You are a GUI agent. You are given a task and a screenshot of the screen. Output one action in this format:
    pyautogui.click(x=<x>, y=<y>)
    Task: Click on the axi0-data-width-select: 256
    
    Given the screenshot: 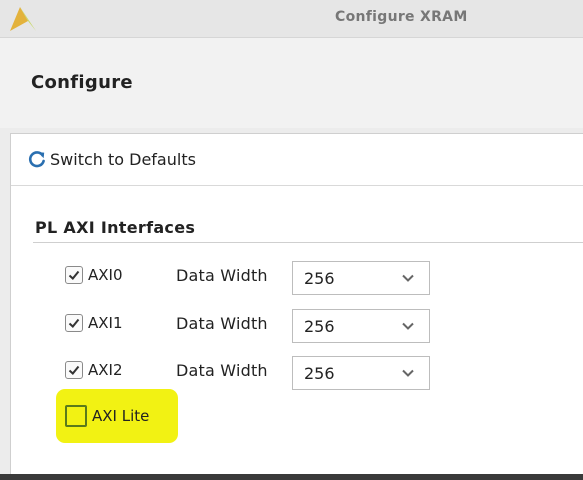 What is the action you would take?
    pyautogui.click(x=361, y=278)
    